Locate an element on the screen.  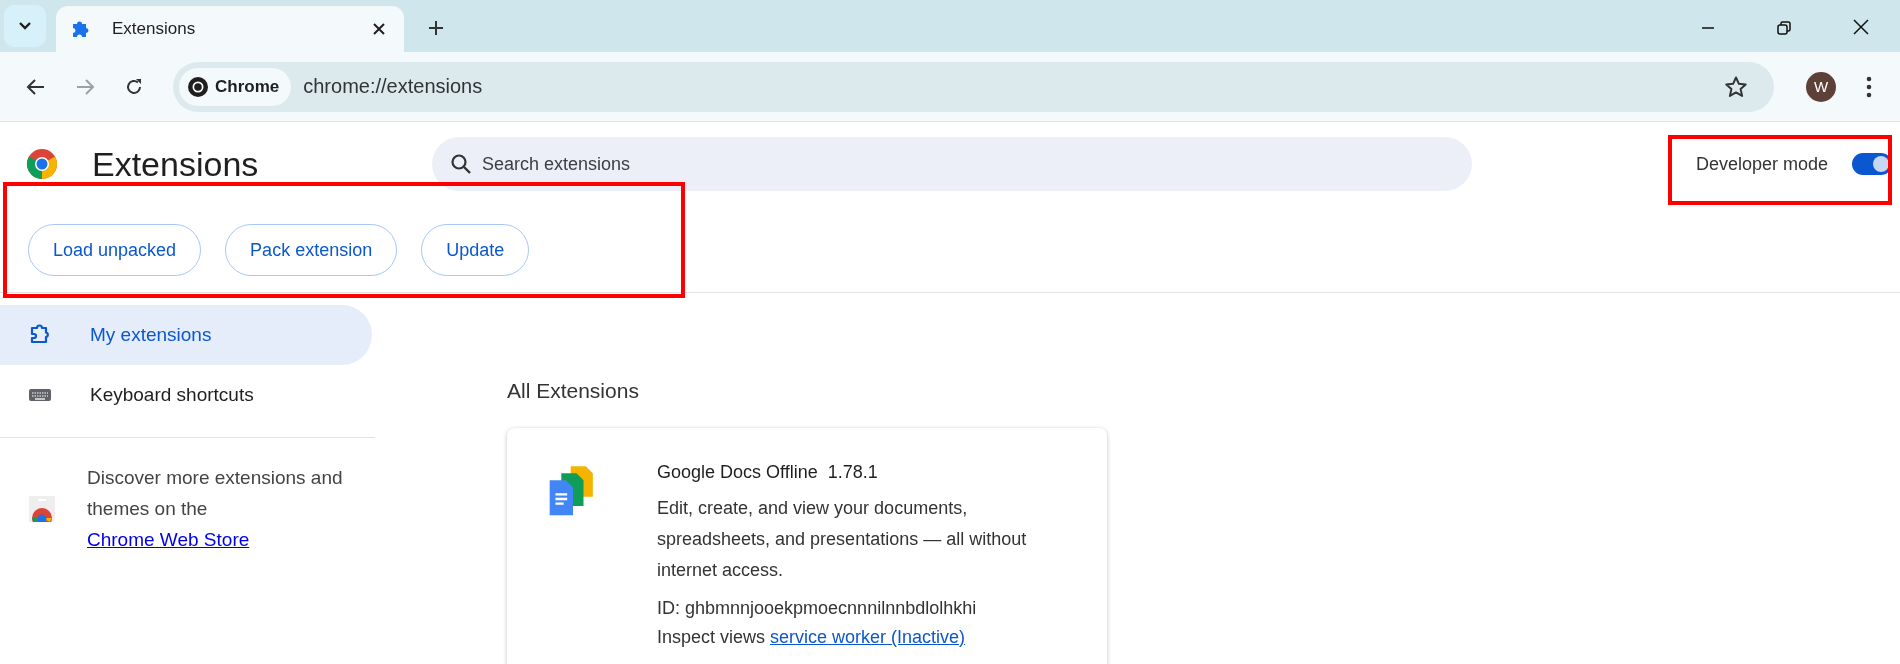
reload-icon is located at coordinates (134, 86).